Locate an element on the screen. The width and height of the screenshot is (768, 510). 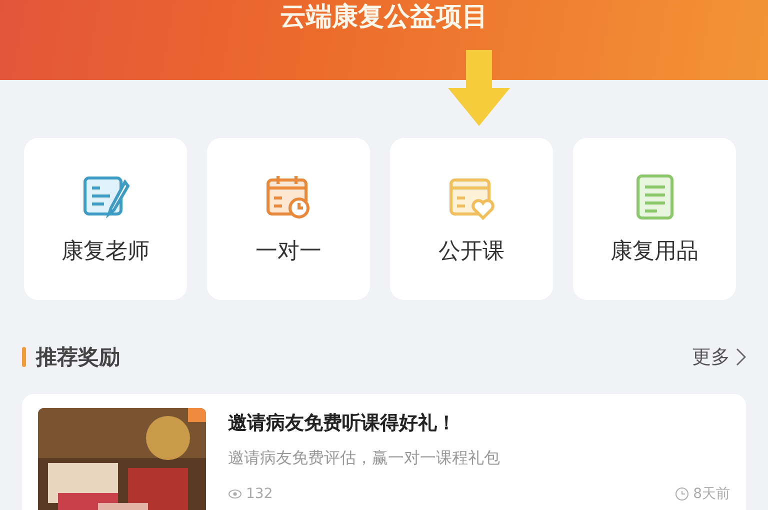
service-tile: 一对一 is located at coordinates (288, 219).